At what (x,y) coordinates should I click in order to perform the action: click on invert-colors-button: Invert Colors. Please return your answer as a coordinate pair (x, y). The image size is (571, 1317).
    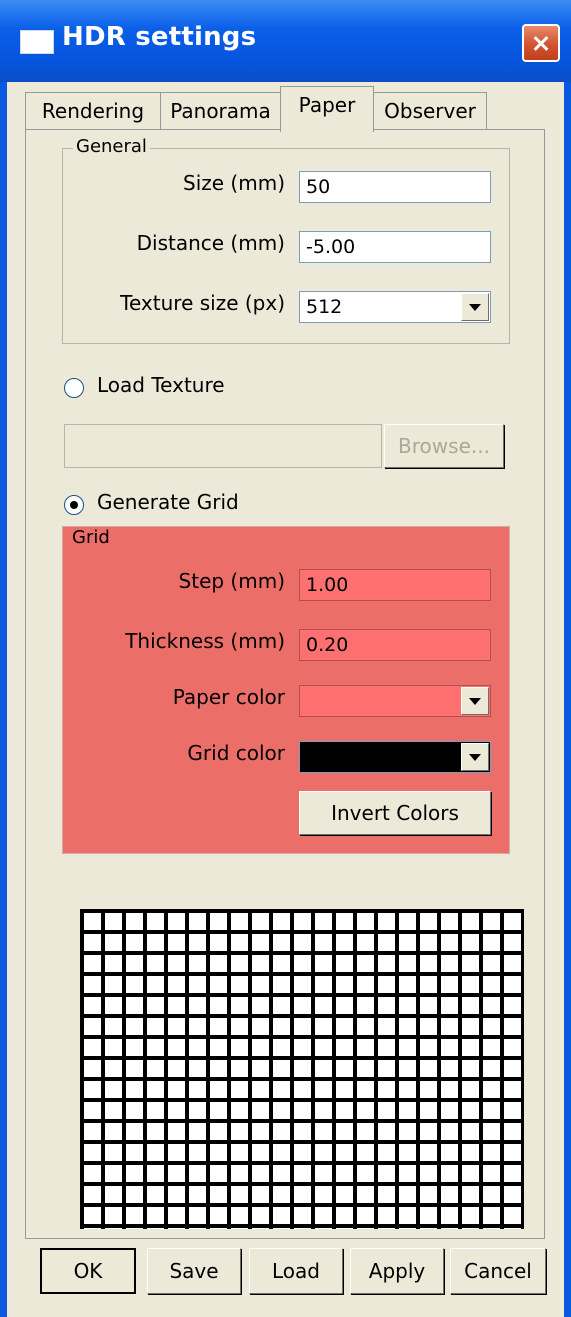
    Looking at the image, I should click on (395, 813).